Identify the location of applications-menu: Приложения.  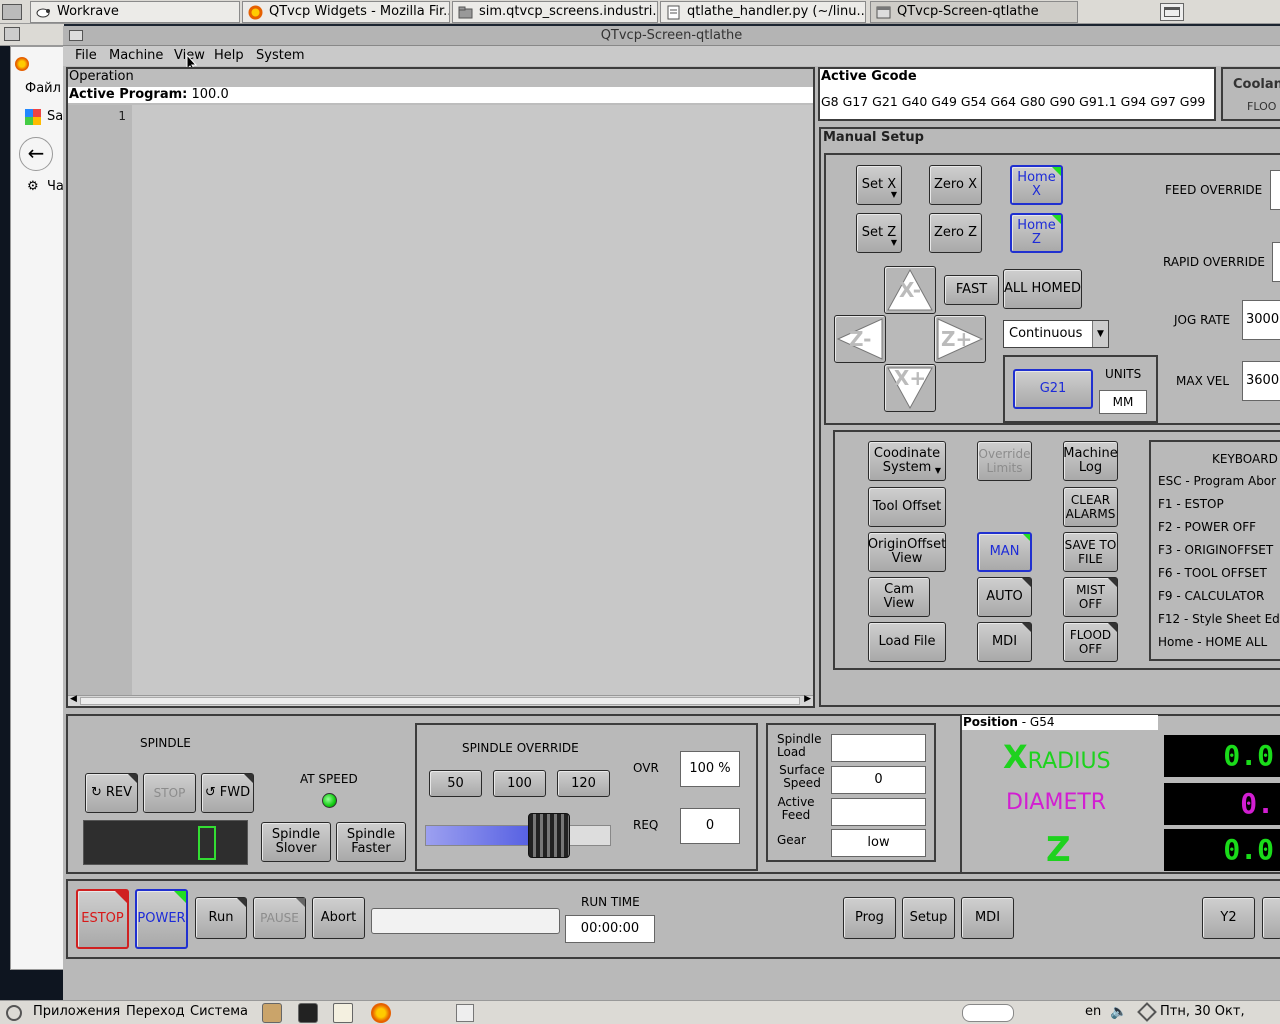
(76, 1012).